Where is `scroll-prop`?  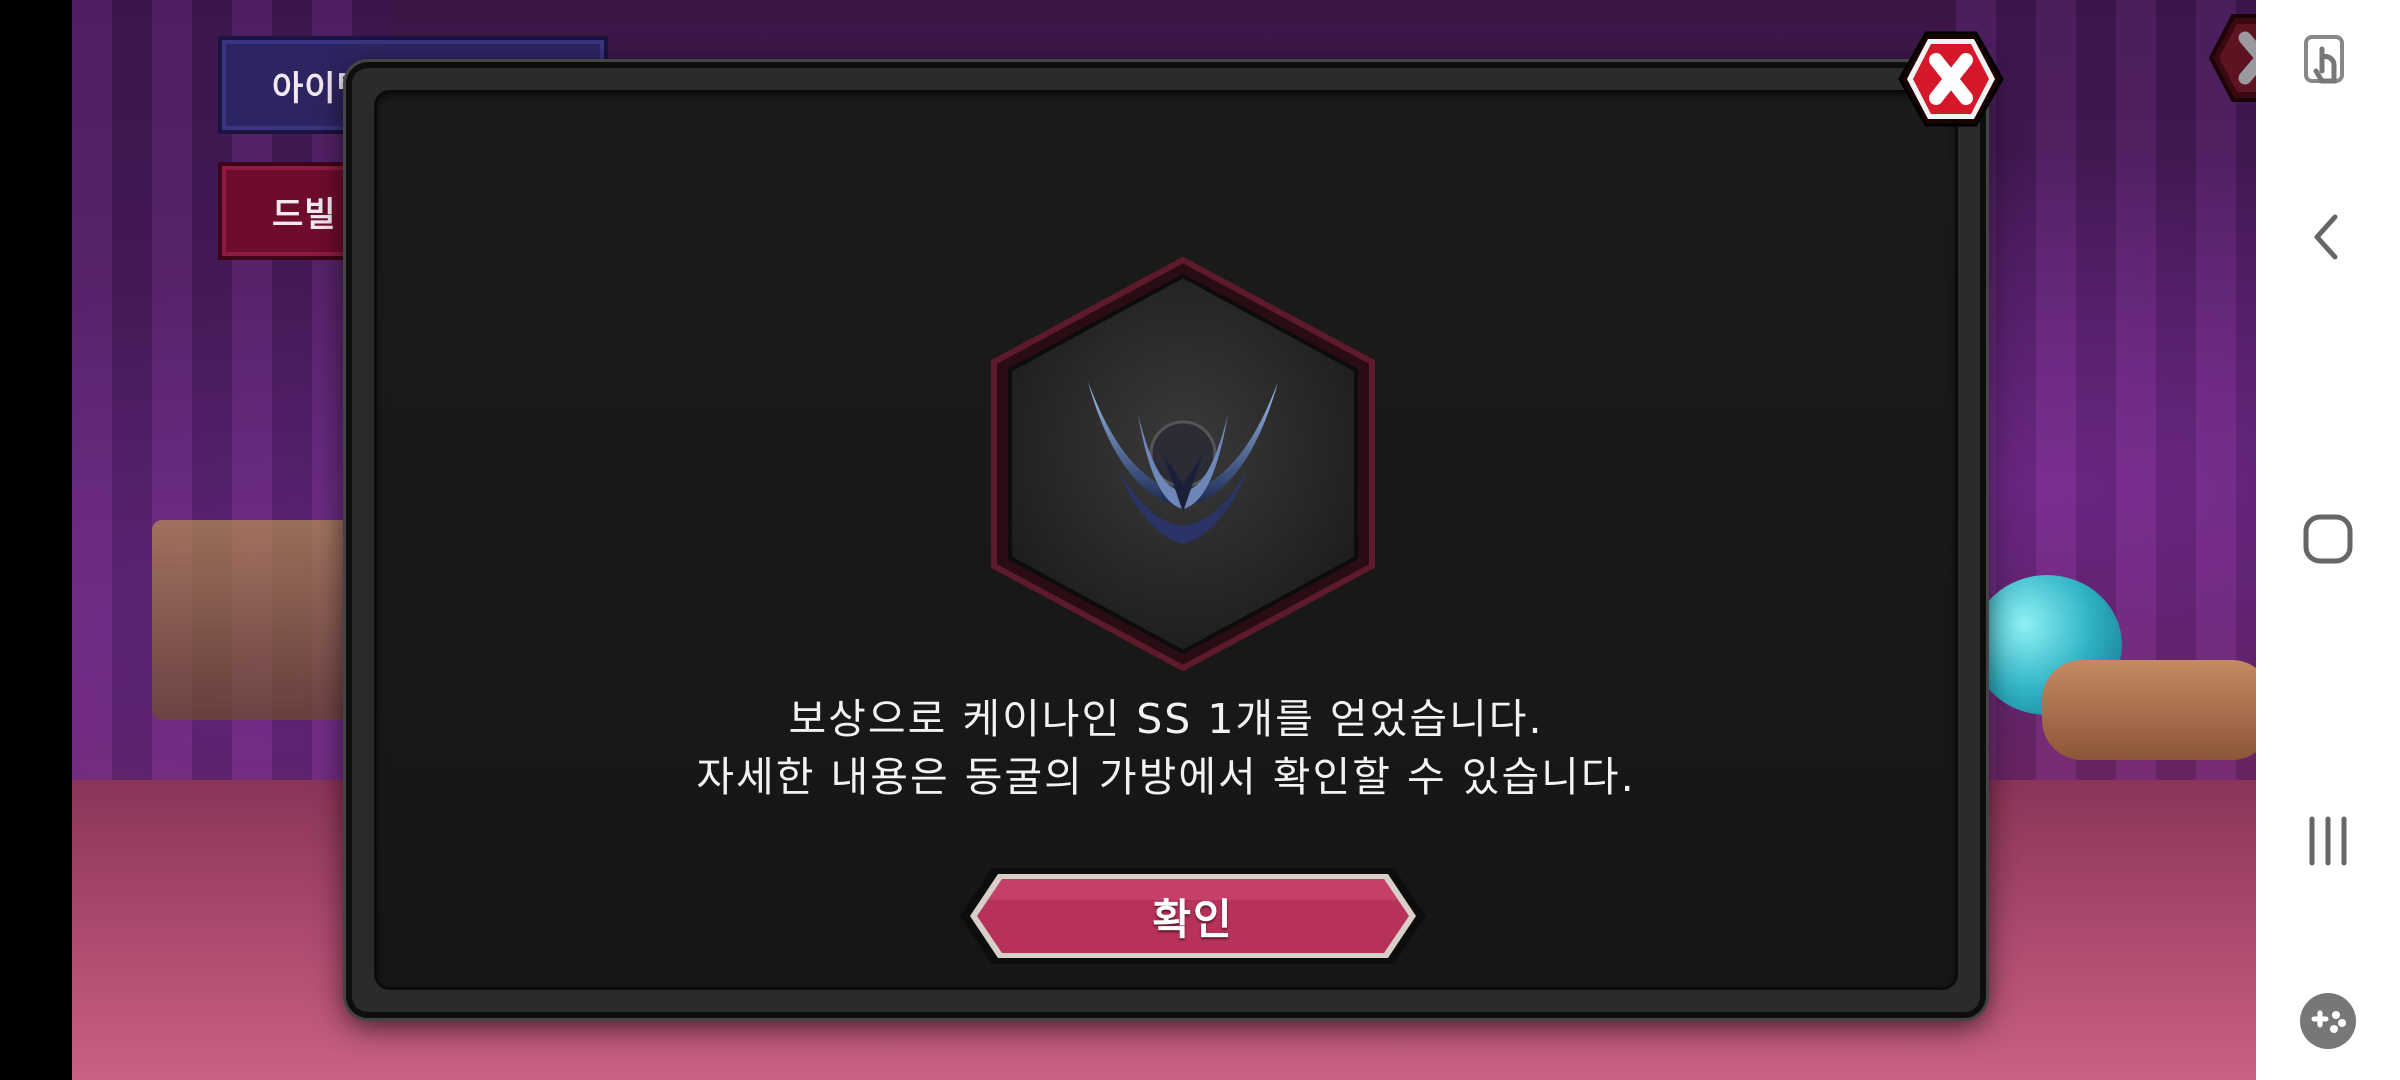 scroll-prop is located at coordinates (2149, 710).